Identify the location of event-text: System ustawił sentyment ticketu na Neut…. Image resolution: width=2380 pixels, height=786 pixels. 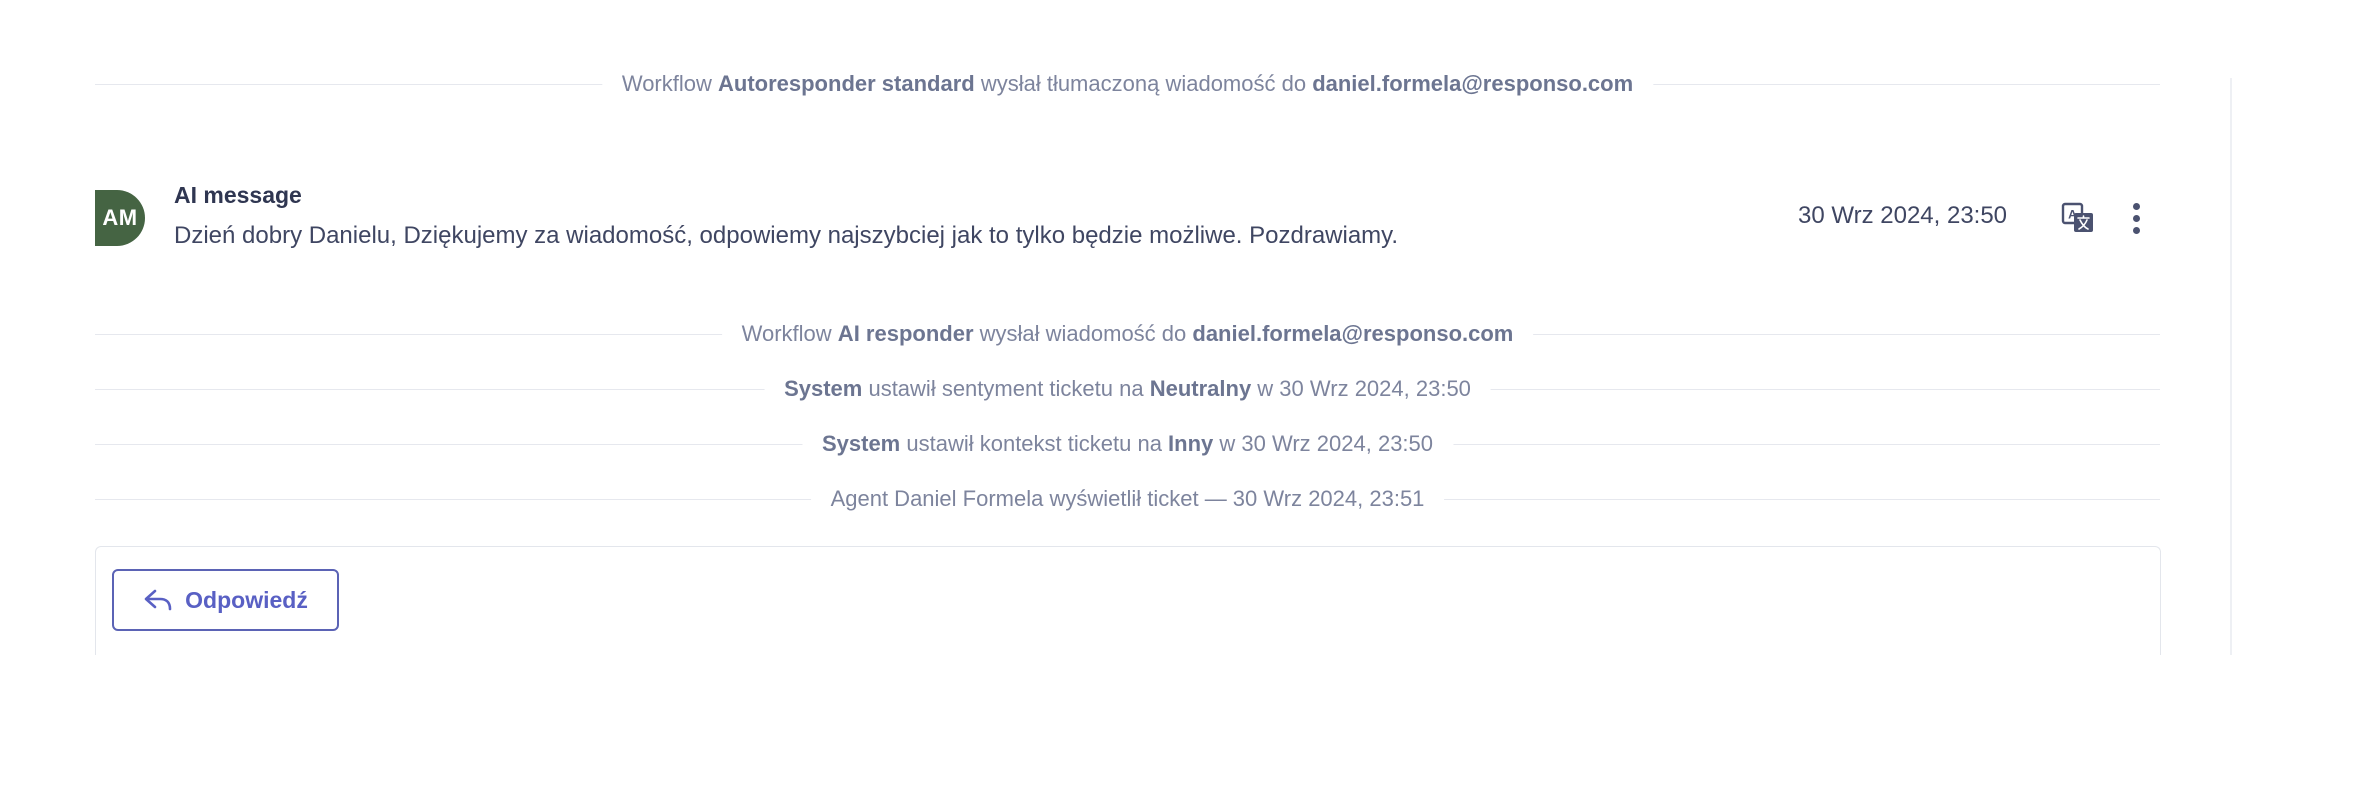
(1127, 389).